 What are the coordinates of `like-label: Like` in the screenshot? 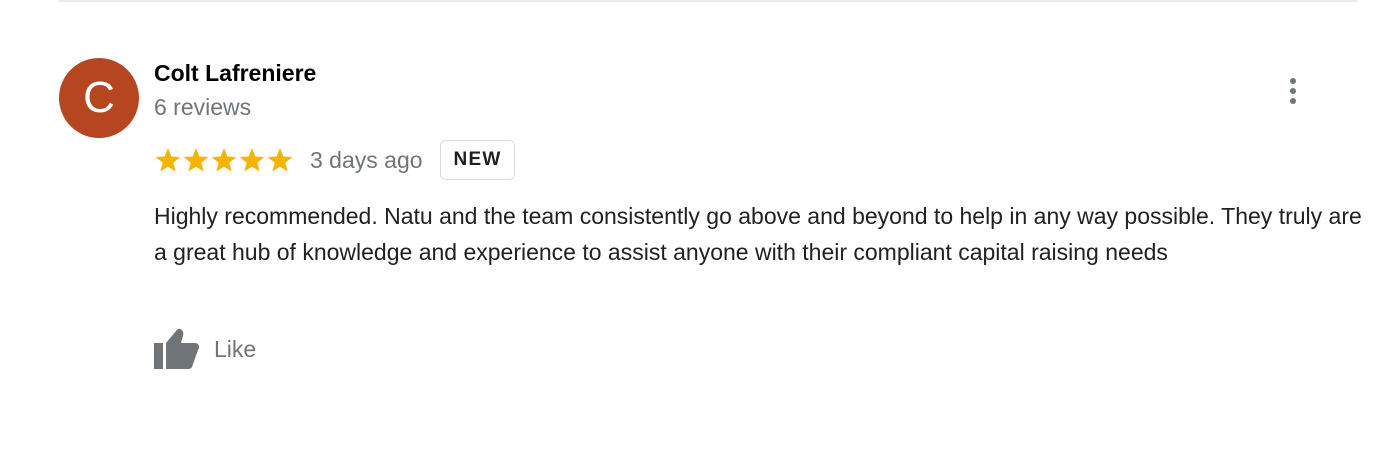 It's located at (235, 348).